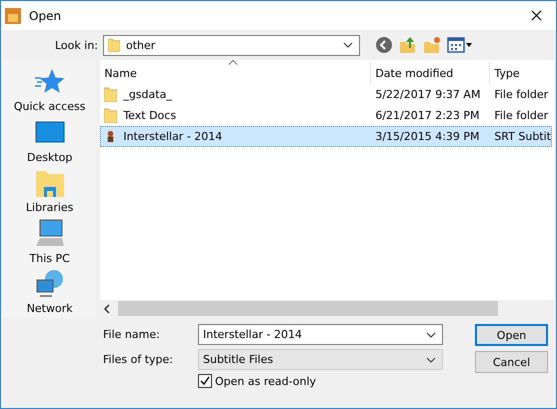 This screenshot has height=409, width=557. Describe the element at coordinates (432, 45) in the screenshot. I see `new-folder-icon` at that location.